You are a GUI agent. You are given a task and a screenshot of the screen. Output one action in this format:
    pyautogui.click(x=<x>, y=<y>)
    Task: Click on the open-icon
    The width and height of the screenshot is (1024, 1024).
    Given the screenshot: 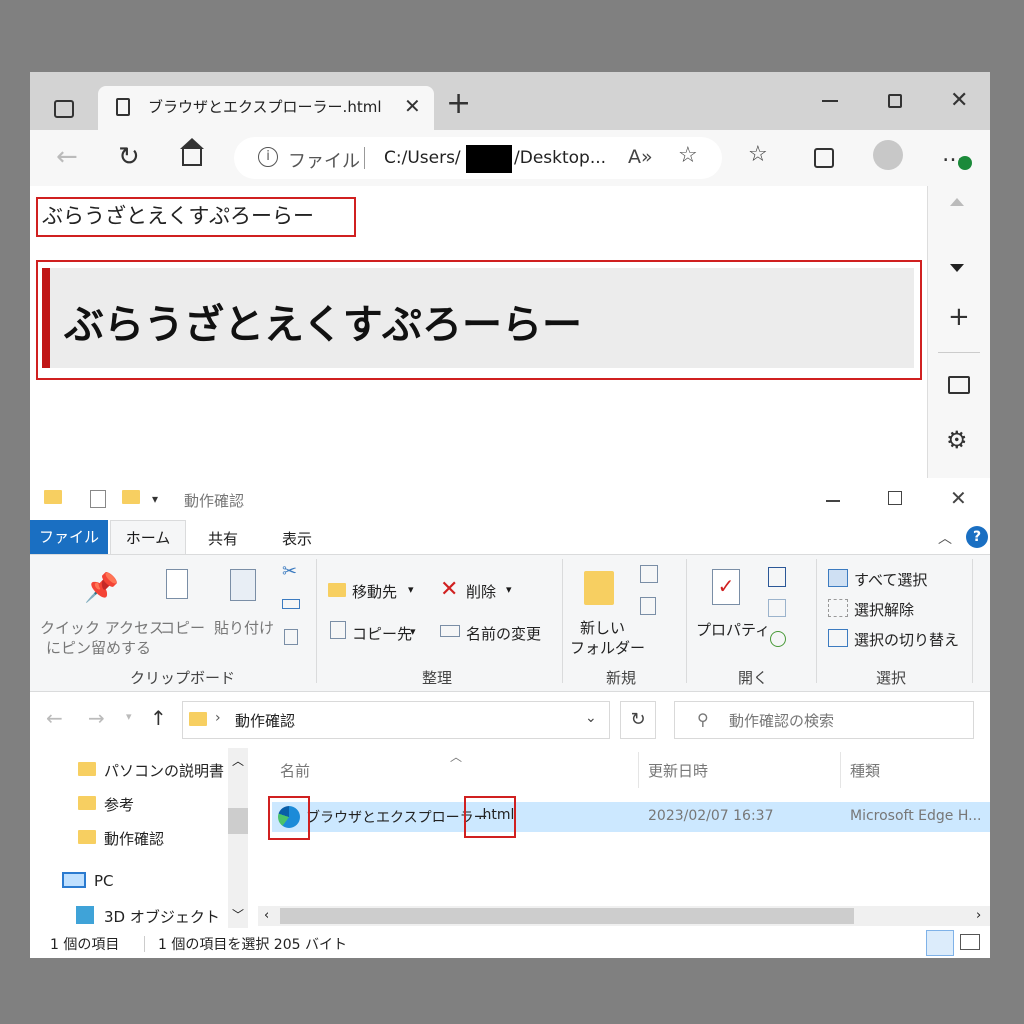 What is the action you would take?
    pyautogui.click(x=777, y=577)
    